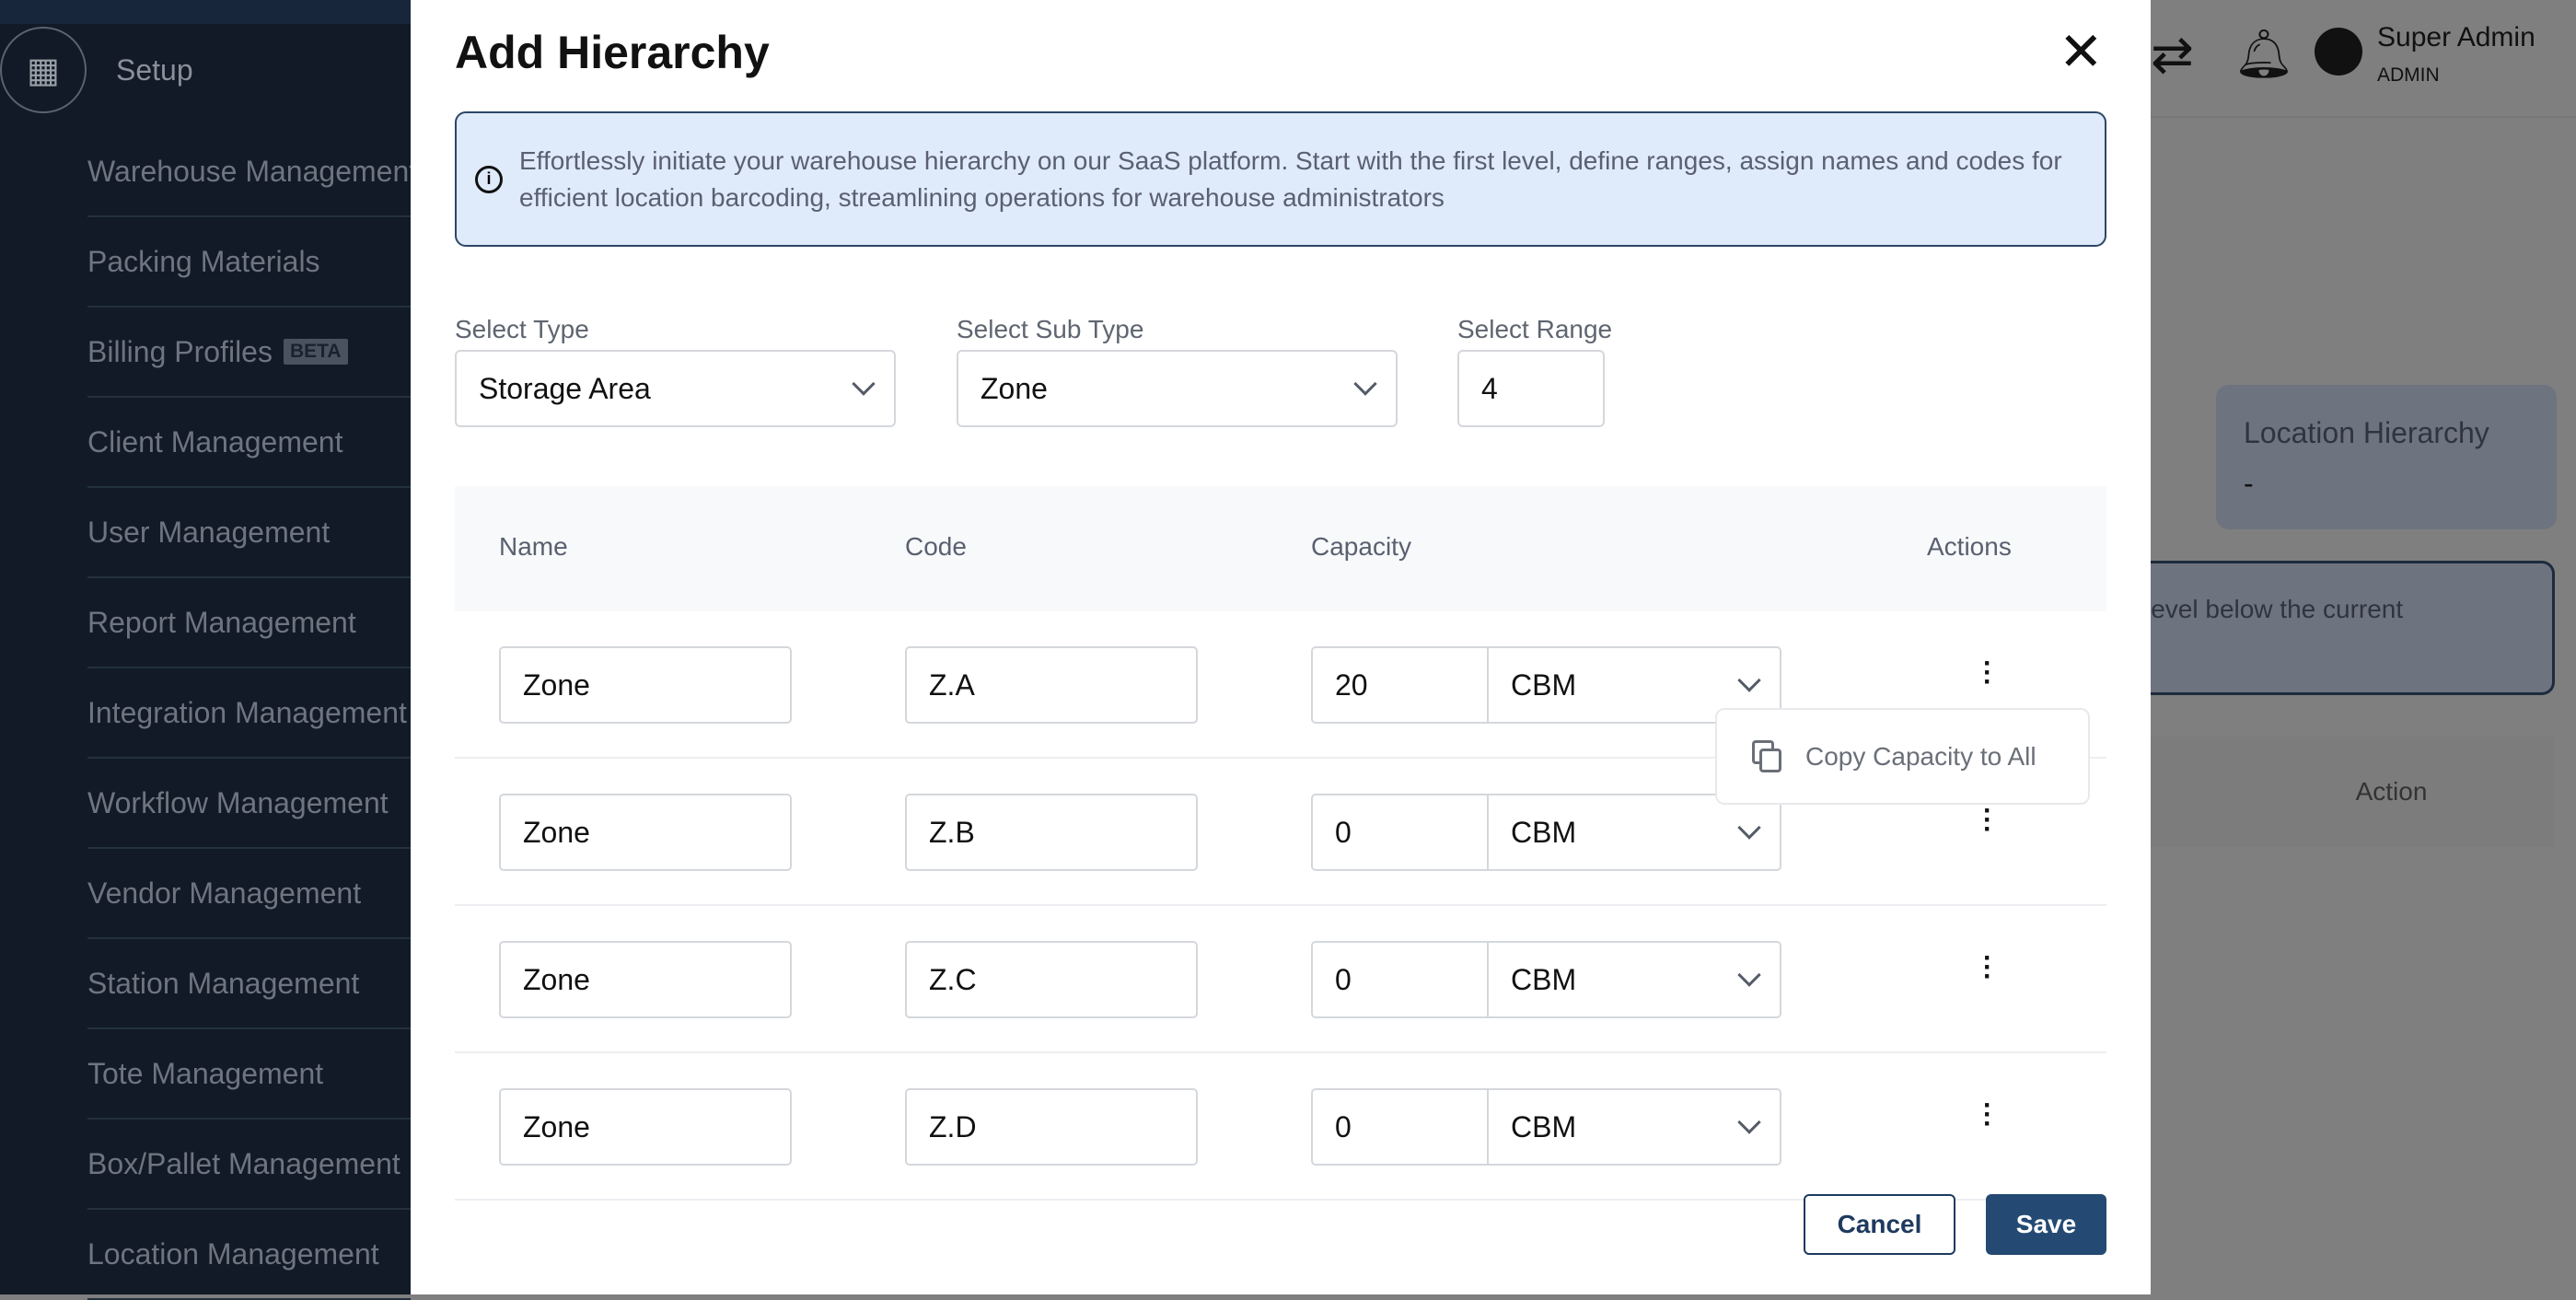 Image resolution: width=2576 pixels, height=1300 pixels. Describe the element at coordinates (1051, 1127) in the screenshot. I see `code-input: Z.D` at that location.